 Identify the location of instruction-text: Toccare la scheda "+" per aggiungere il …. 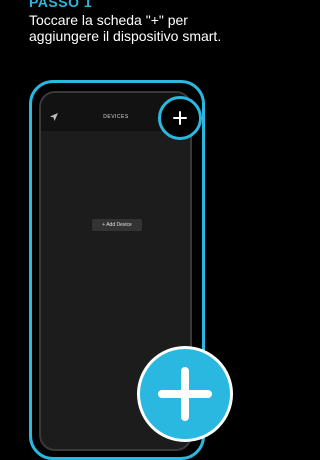
(125, 28).